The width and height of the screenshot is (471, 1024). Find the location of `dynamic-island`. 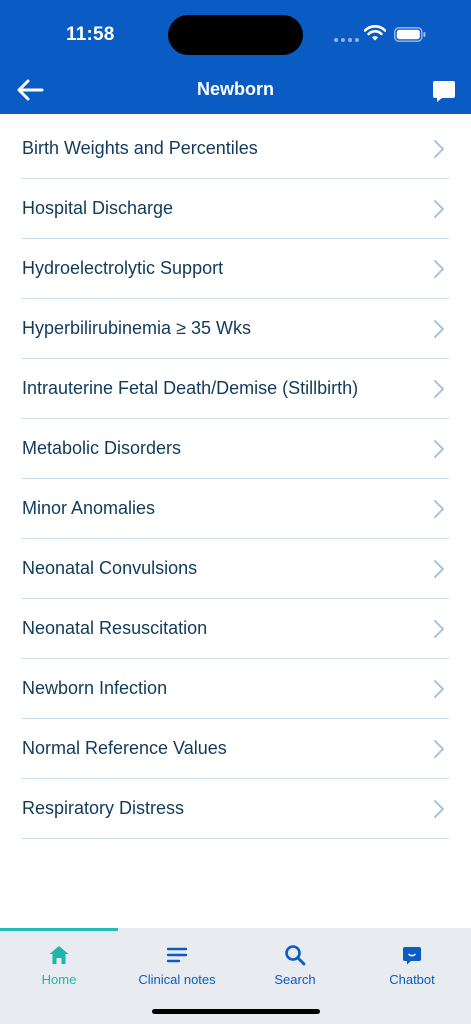

dynamic-island is located at coordinates (235, 35).